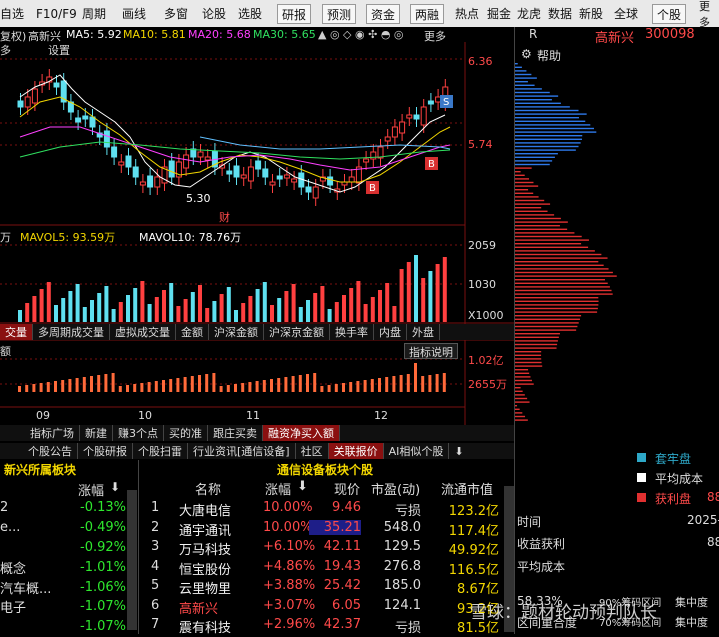 This screenshot has width=719, height=637. I want to click on row-number: 4, so click(155, 566).